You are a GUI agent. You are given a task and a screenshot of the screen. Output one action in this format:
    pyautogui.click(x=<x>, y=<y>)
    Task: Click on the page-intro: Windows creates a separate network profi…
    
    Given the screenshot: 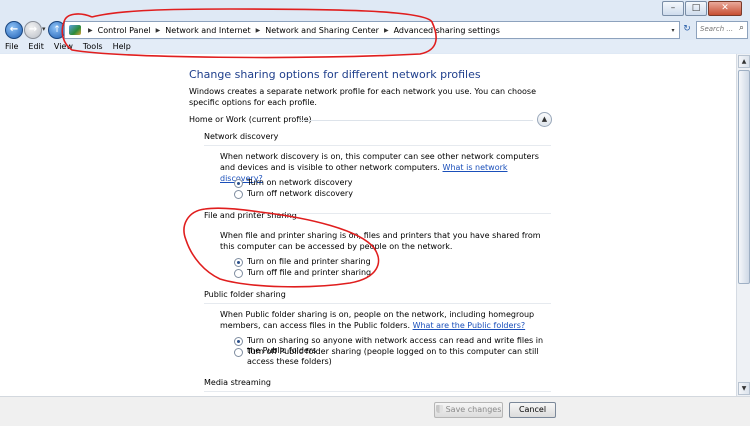 What is the action you would take?
    pyautogui.click(x=363, y=97)
    